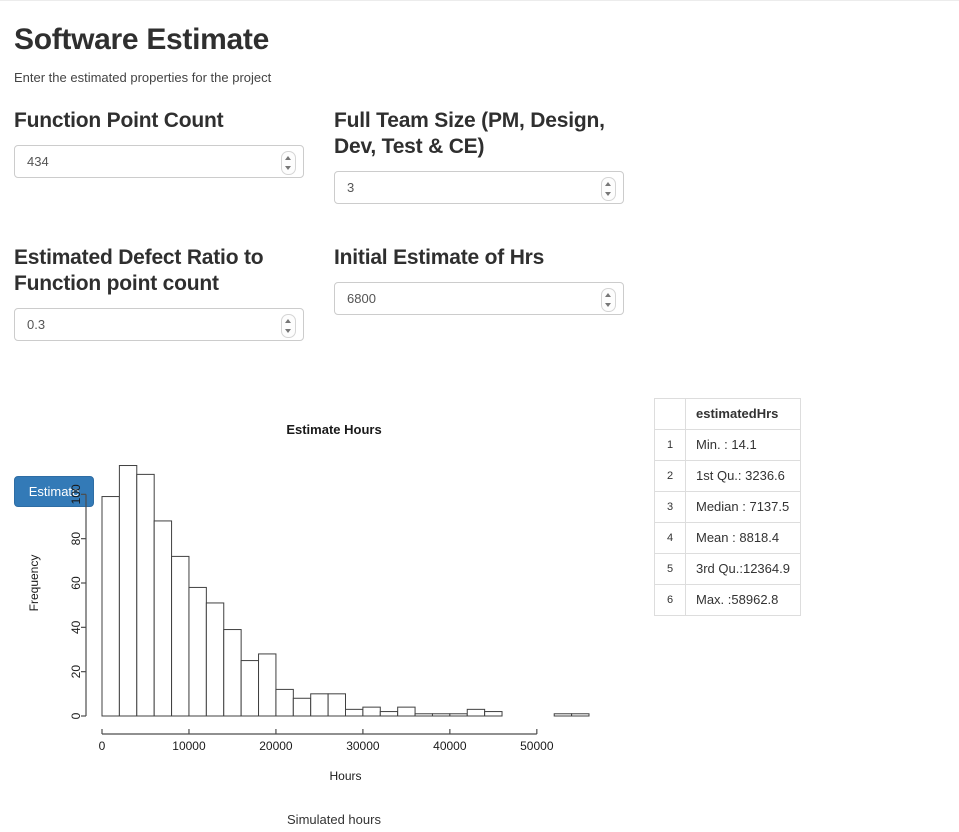 The width and height of the screenshot is (959, 832). What do you see at coordinates (743, 507) in the screenshot?
I see `row-value: Median : 7137.5` at bounding box center [743, 507].